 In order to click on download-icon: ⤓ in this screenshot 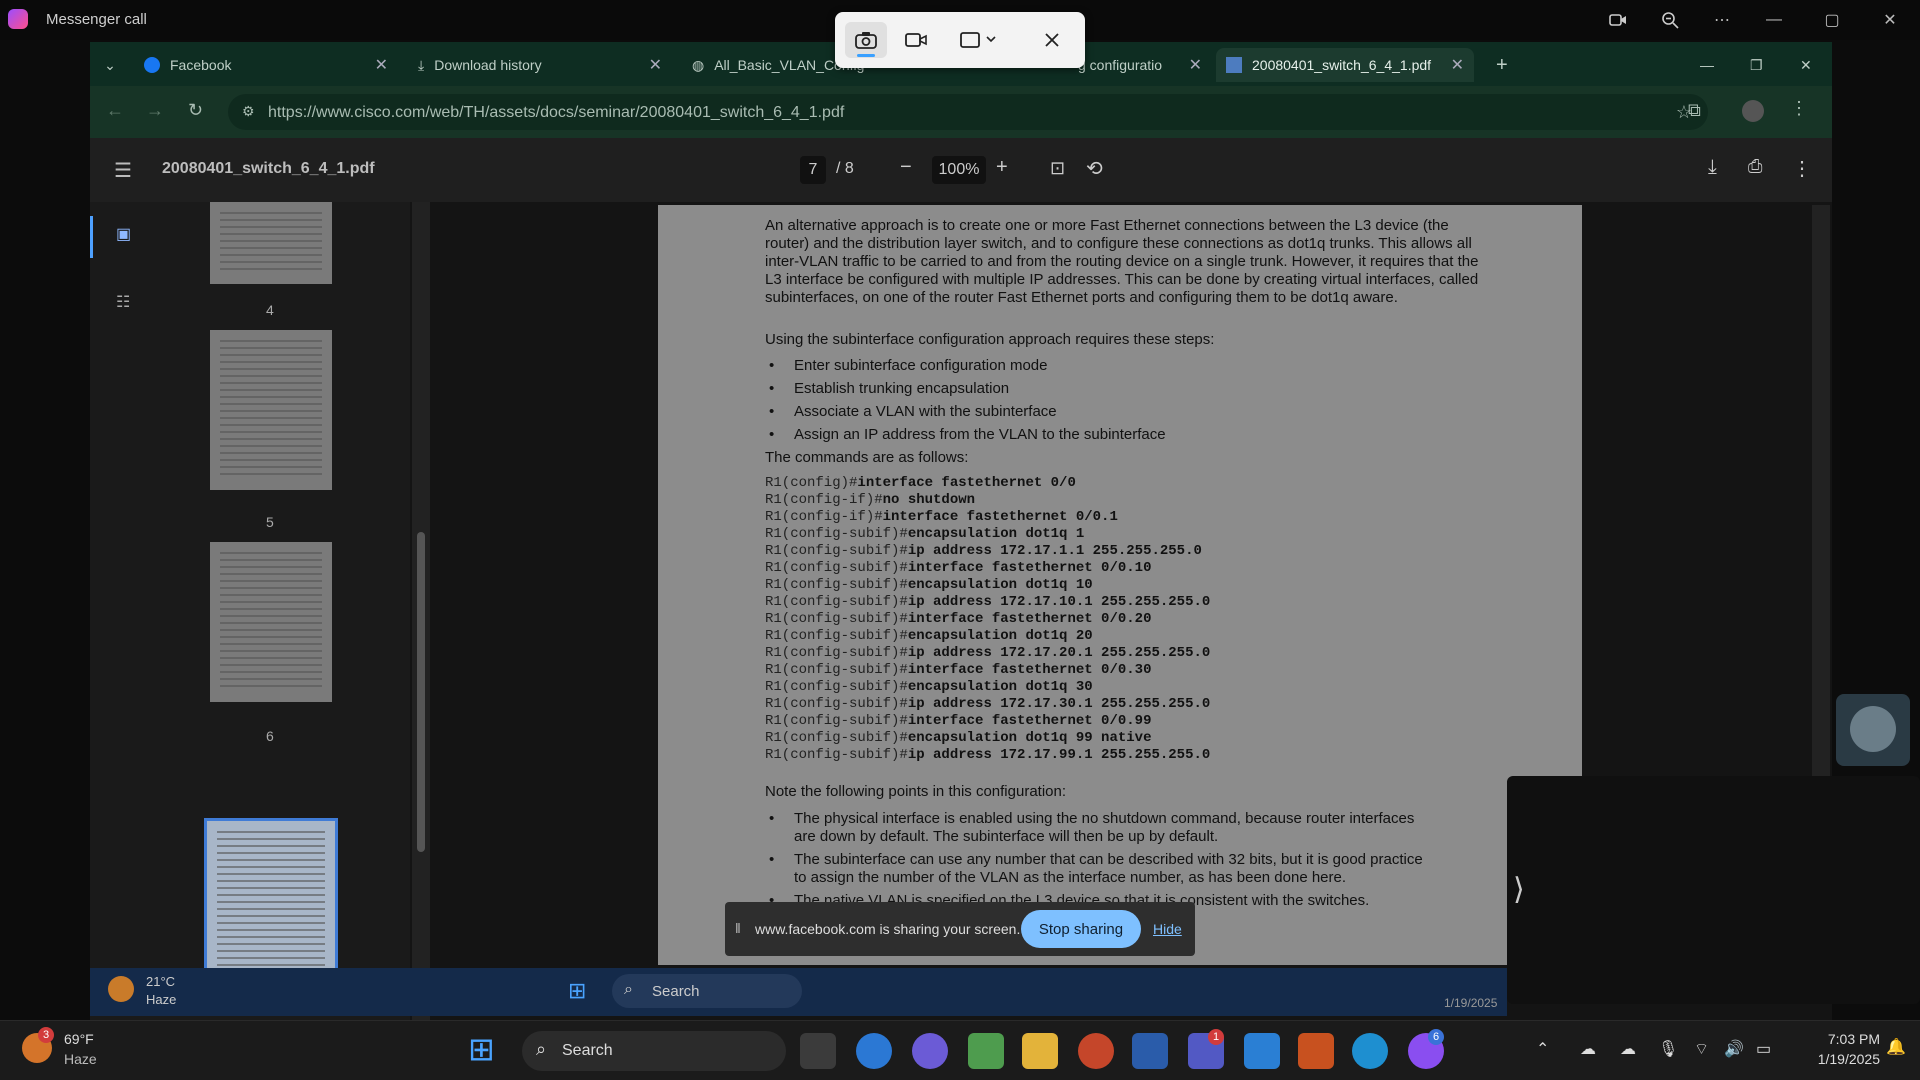, I will do `click(1712, 167)`.